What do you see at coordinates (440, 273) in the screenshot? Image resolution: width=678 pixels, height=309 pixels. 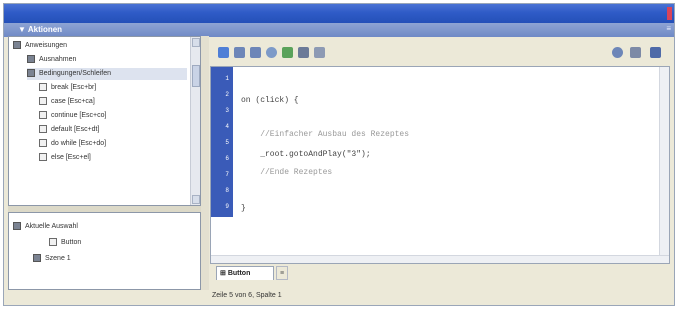 I see `script-tabs: ⊞ Button ≡` at bounding box center [440, 273].